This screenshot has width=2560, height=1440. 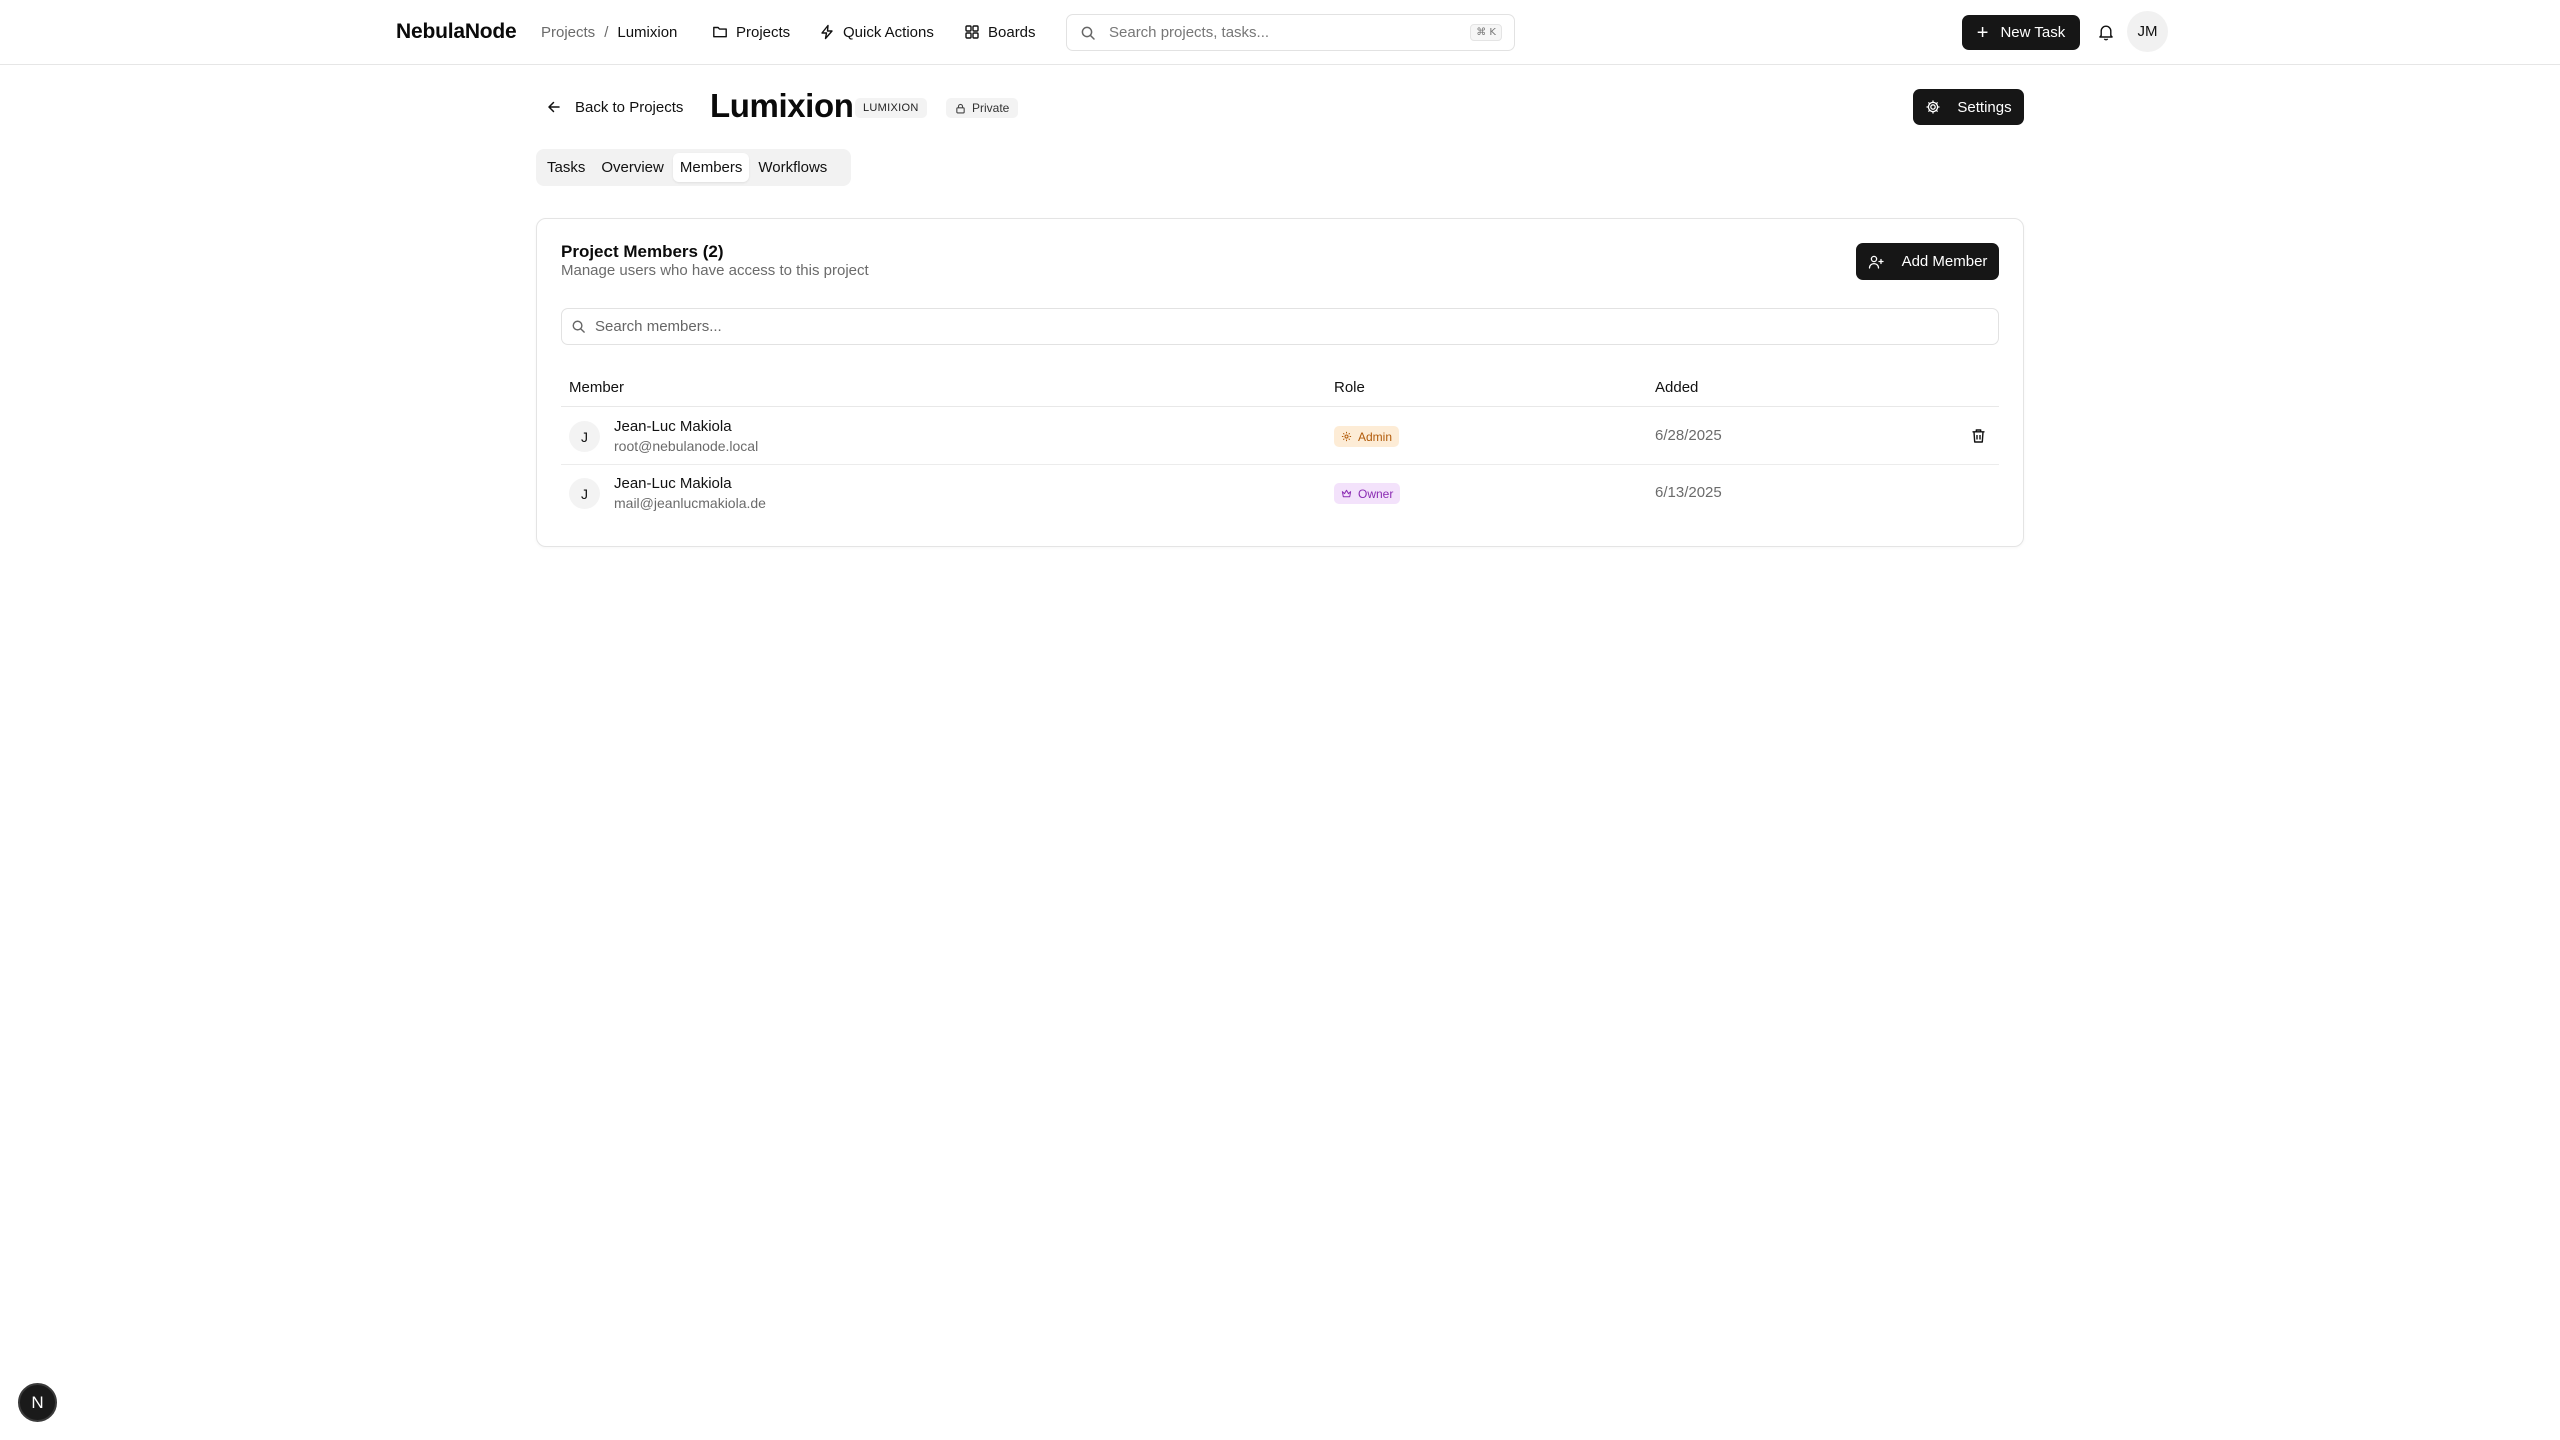 What do you see at coordinates (1349, 387) in the screenshot?
I see `column-header-role: Role` at bounding box center [1349, 387].